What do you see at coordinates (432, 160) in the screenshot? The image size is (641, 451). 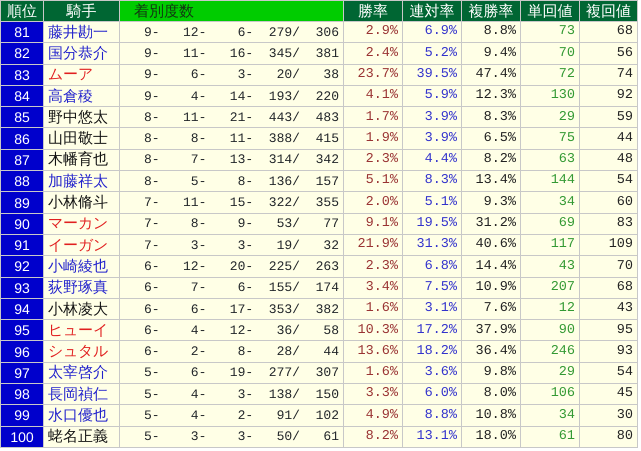 I see `top2-rate-cell: 4.4%` at bounding box center [432, 160].